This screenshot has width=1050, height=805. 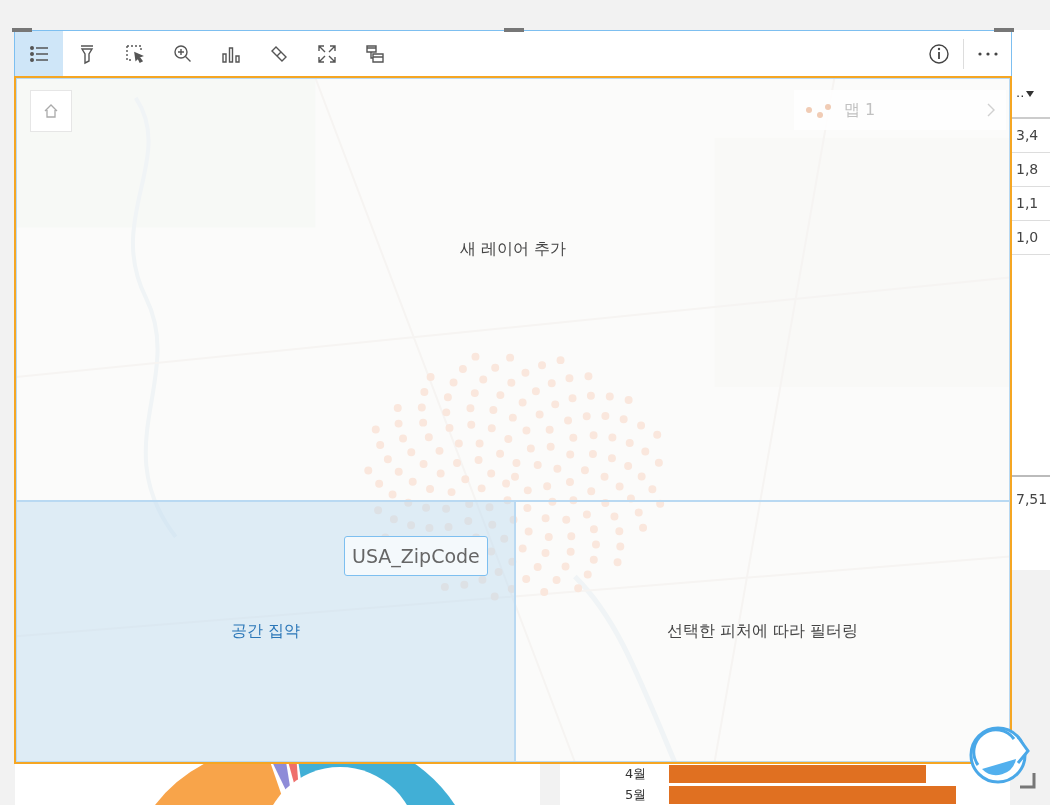 I want to click on layer-title: 맵 1, so click(x=860, y=110).